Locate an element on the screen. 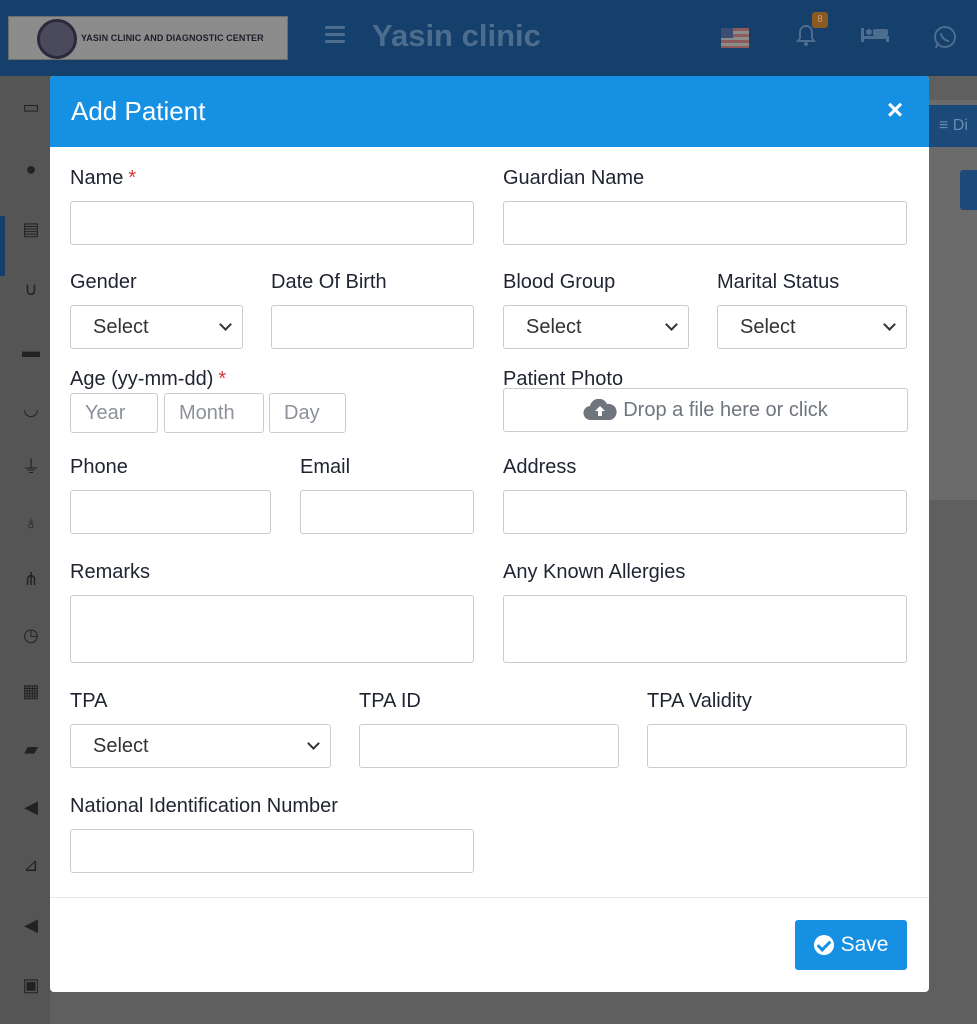  guardian-input is located at coordinates (705, 223).